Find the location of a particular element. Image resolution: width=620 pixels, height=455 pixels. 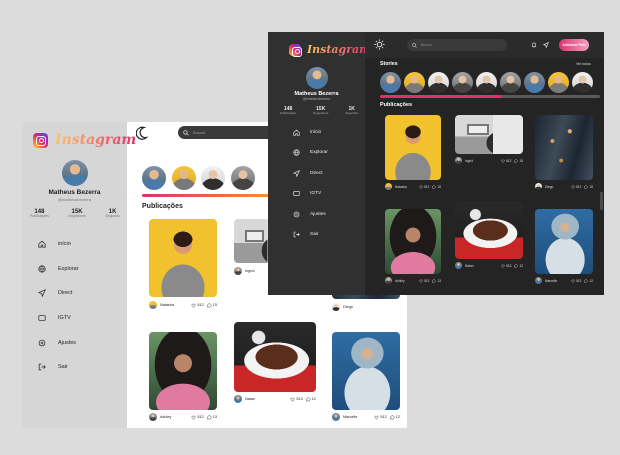

dark-post-card: Ingrid 512 15 is located at coordinates (489, 139).